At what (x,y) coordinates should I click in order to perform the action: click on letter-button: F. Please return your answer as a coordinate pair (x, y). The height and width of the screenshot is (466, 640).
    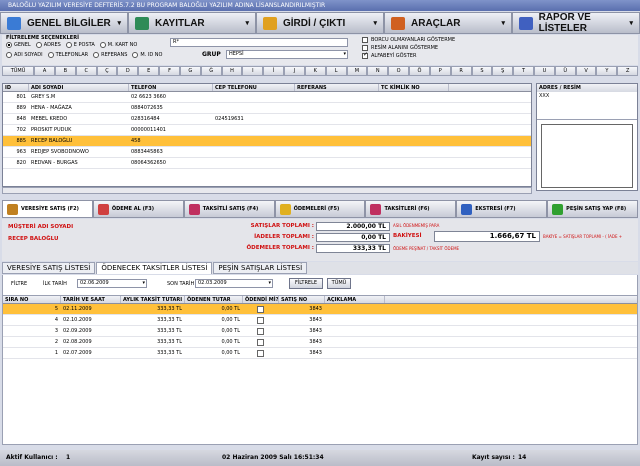
    Looking at the image, I should click on (169, 71).